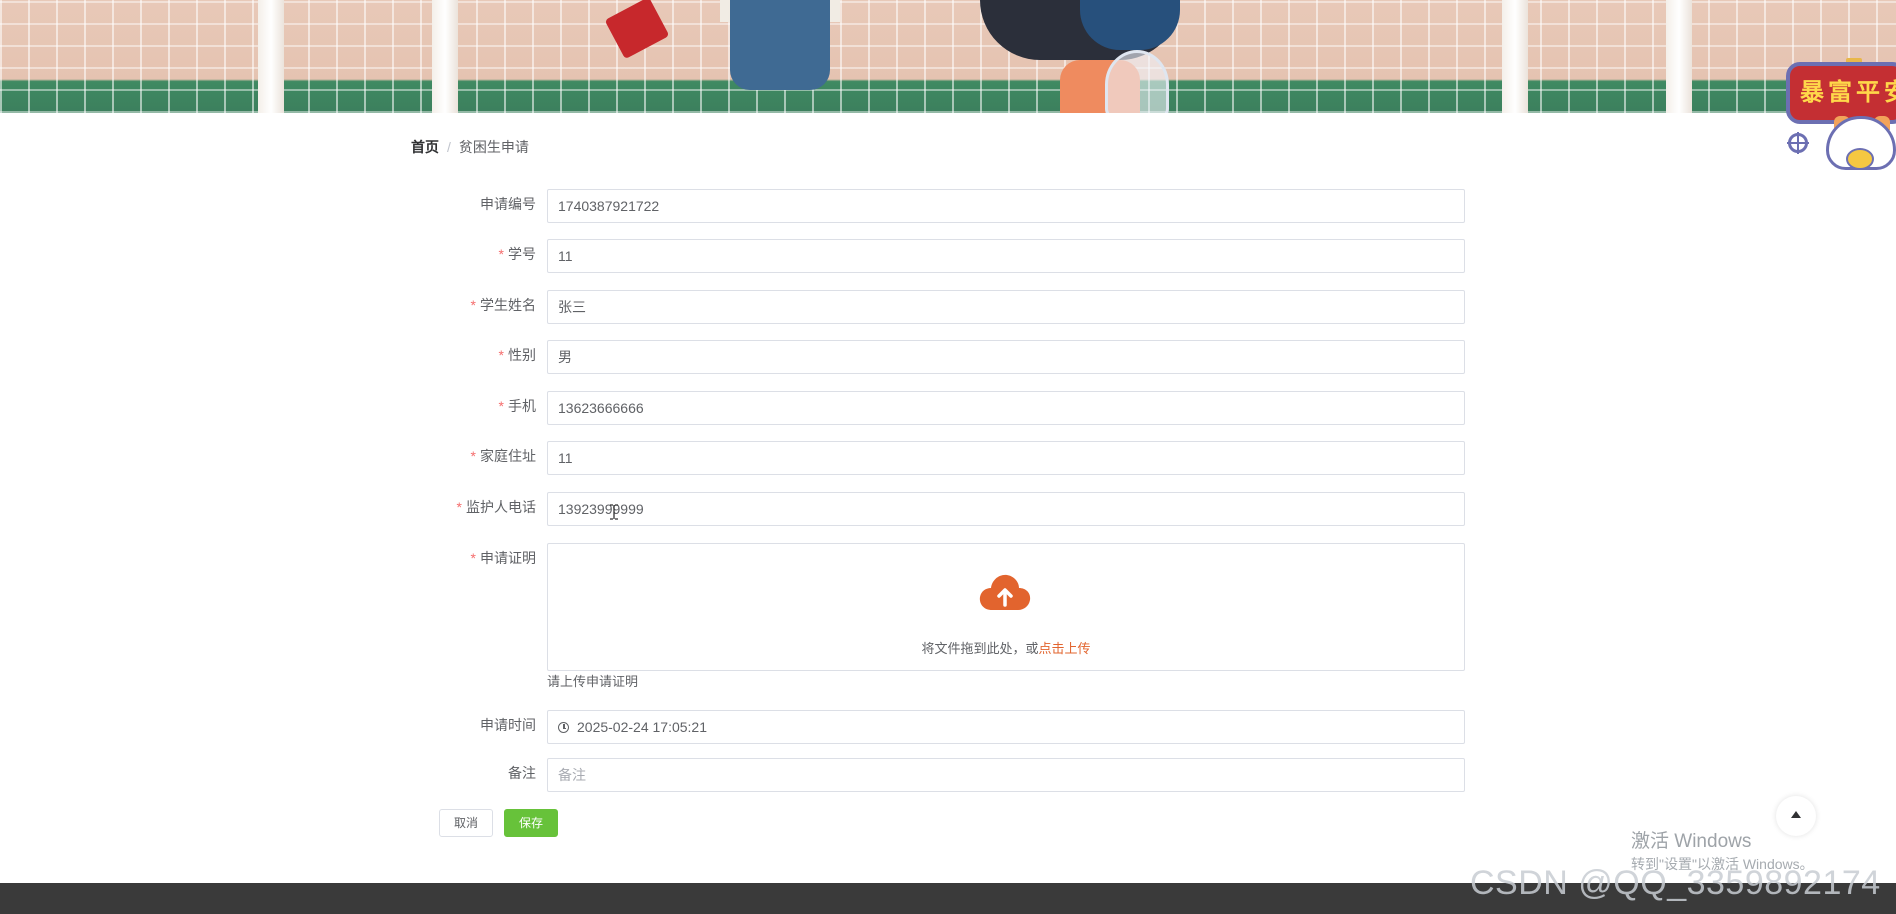  Describe the element at coordinates (425, 147) in the screenshot. I see `breadcrumb-home: 首页` at that location.